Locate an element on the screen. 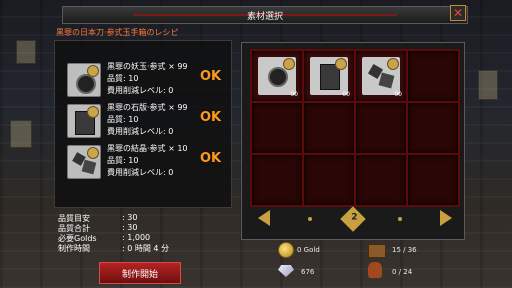 The image size is (512, 288). stat-row: 制作時間 : 0 時間 4 分 is located at coordinates (143, 248).